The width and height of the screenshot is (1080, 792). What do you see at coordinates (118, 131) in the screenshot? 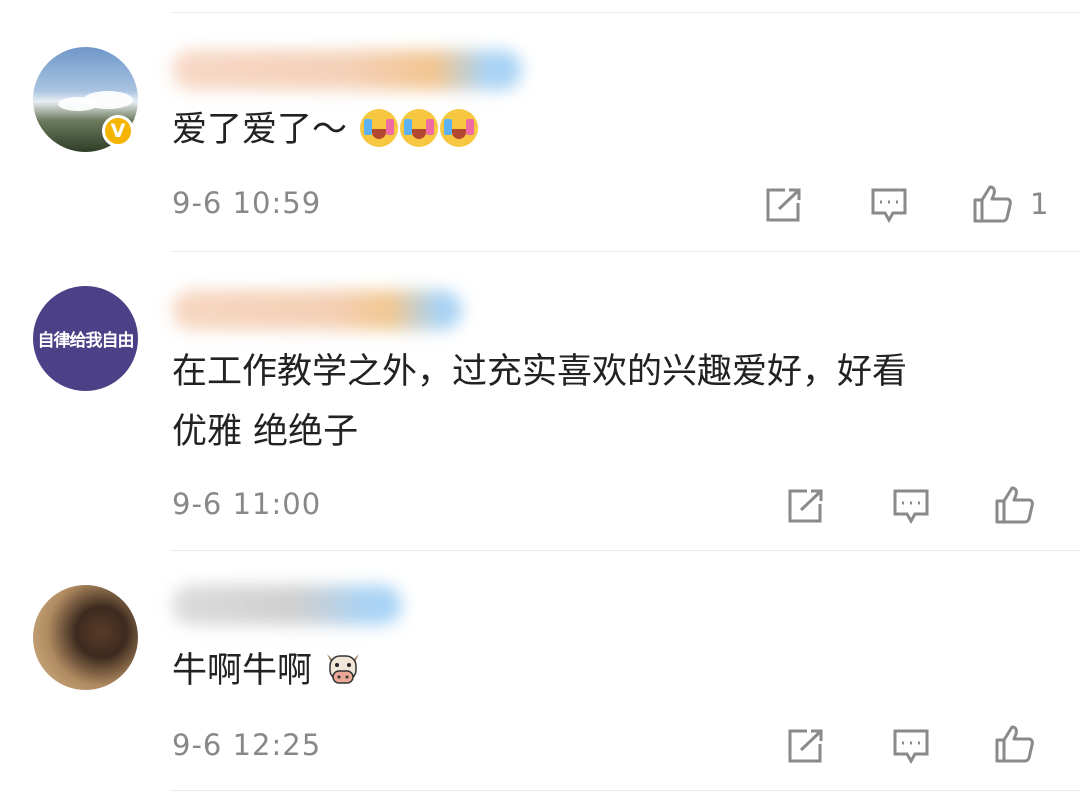
I see `verified-badge: V` at bounding box center [118, 131].